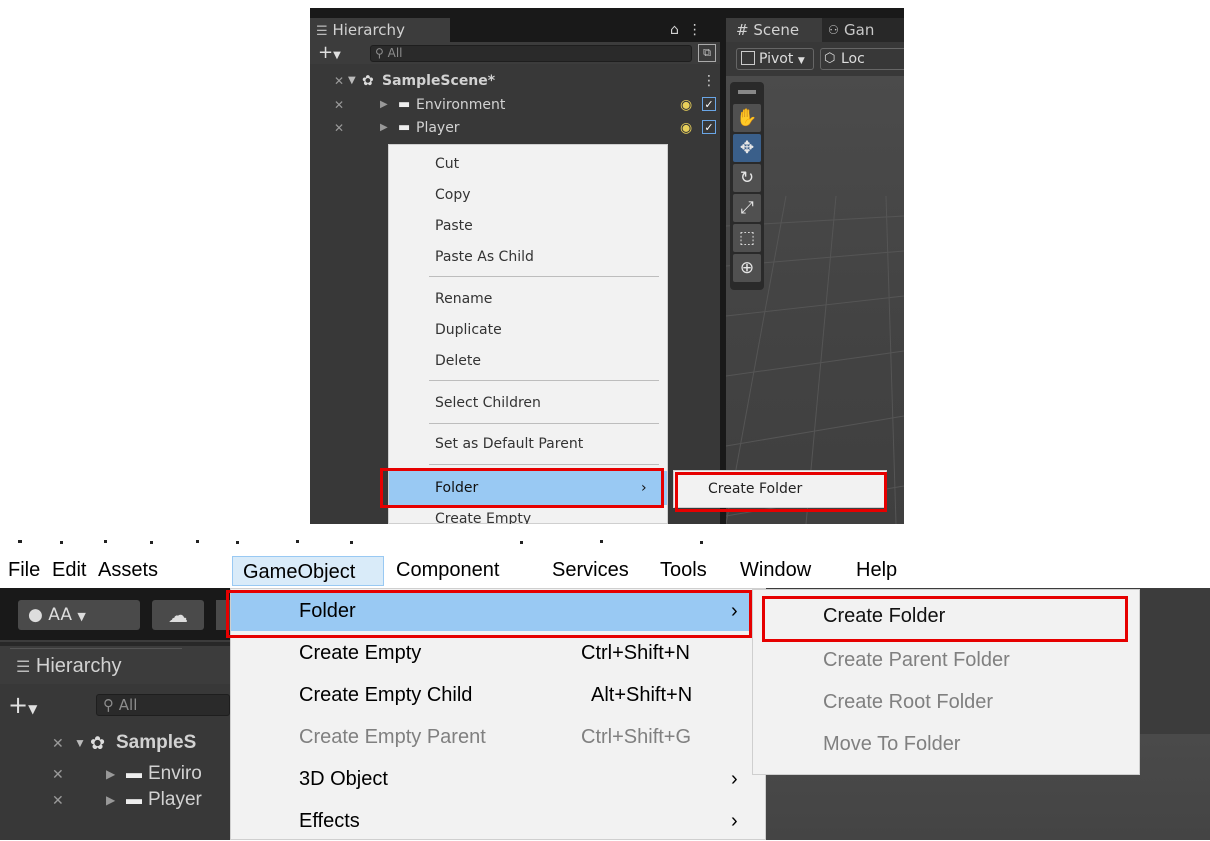 The height and width of the screenshot is (841, 1210). What do you see at coordinates (380, 30) in the screenshot?
I see `hierarchy-tab: ☰ Hierarchy` at bounding box center [380, 30].